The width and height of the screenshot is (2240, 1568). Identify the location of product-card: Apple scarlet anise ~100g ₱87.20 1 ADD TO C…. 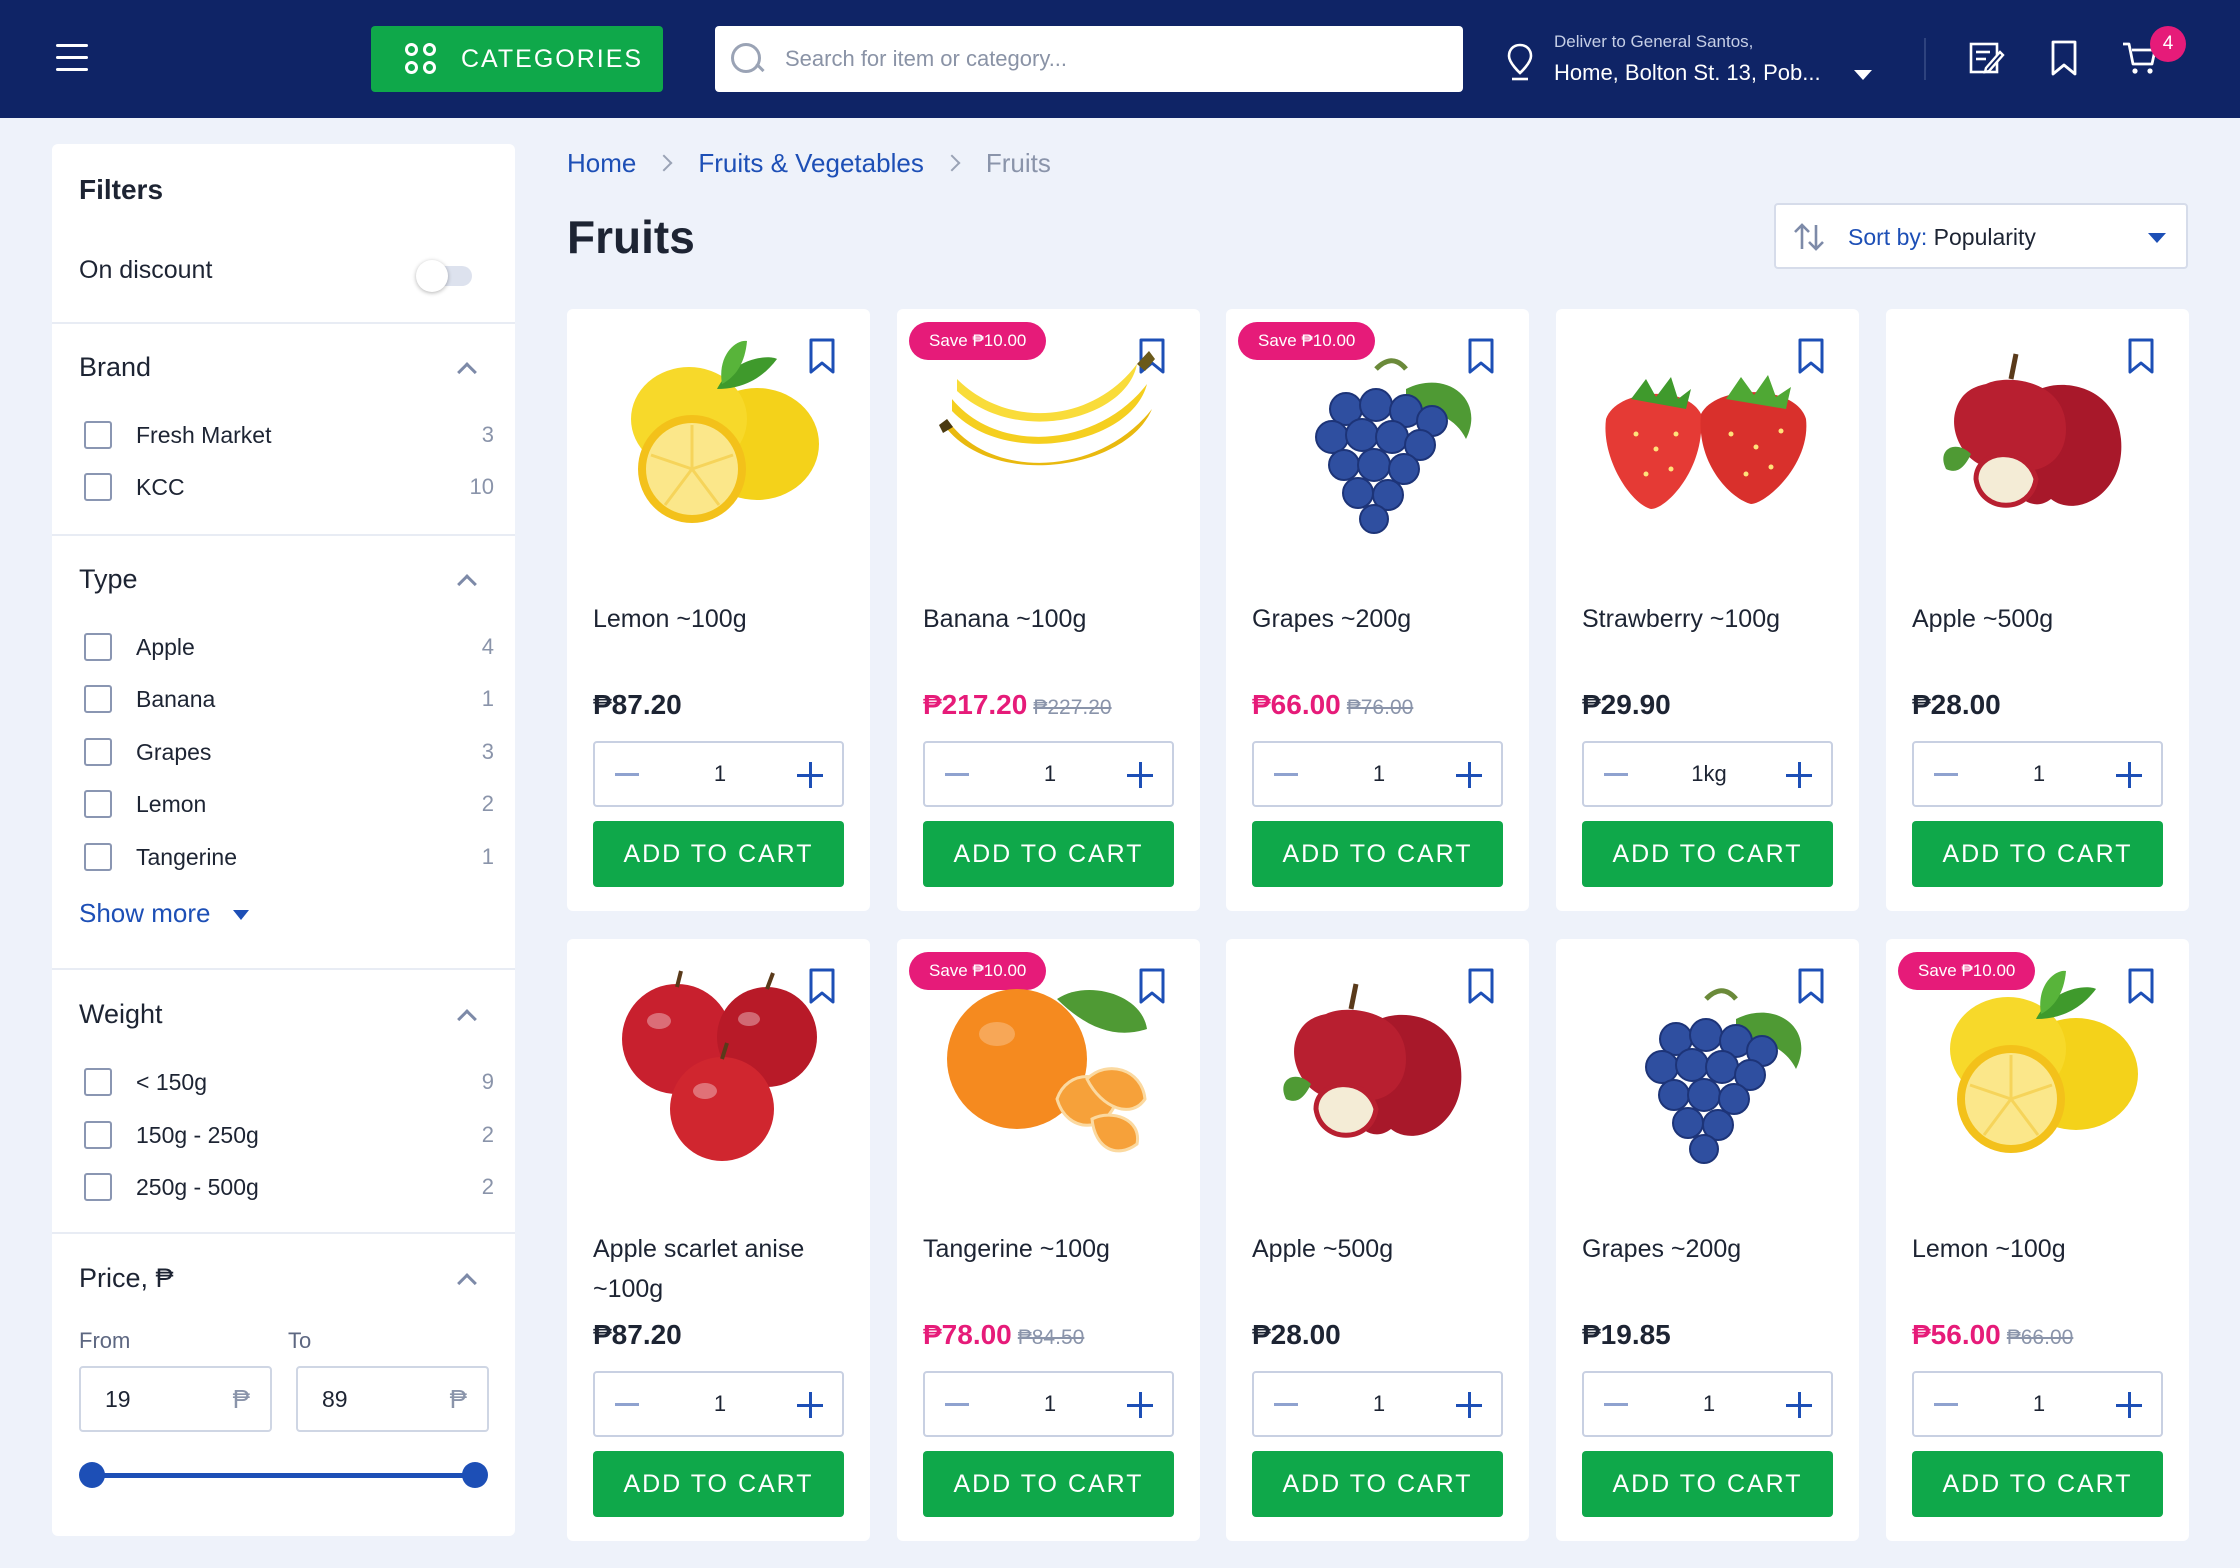
(718, 1240).